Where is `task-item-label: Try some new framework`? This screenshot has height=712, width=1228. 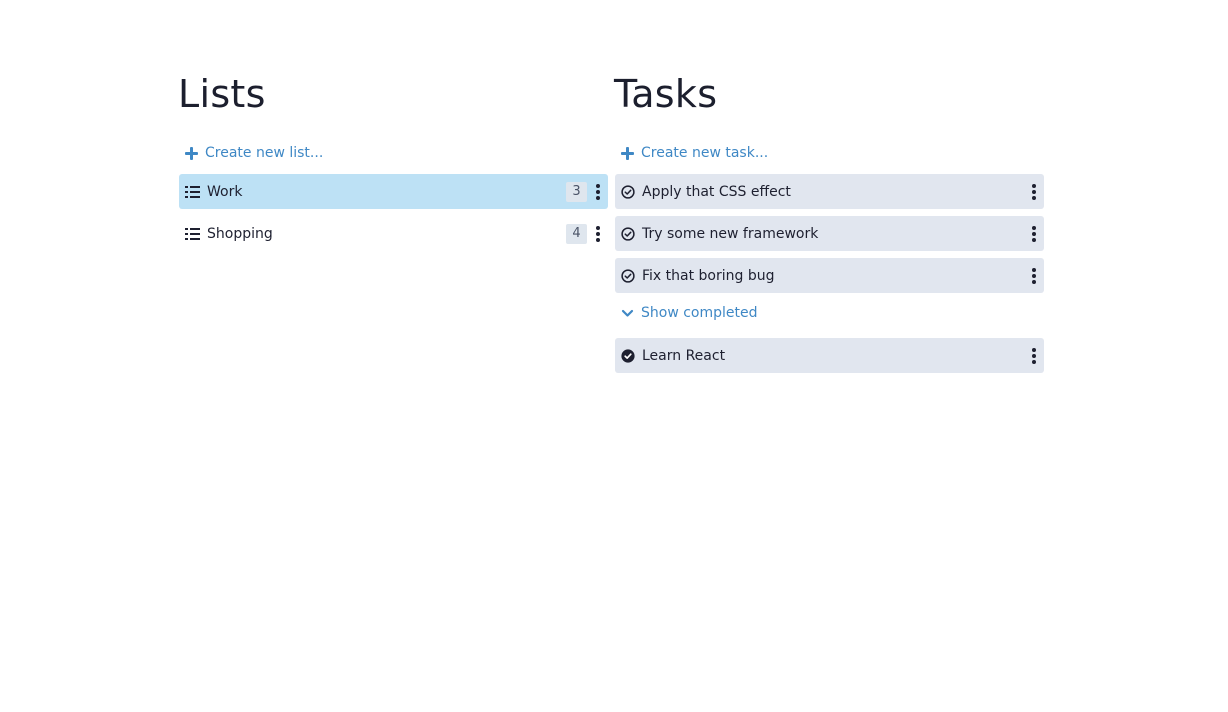
task-item-label: Try some new framework is located at coordinates (730, 233).